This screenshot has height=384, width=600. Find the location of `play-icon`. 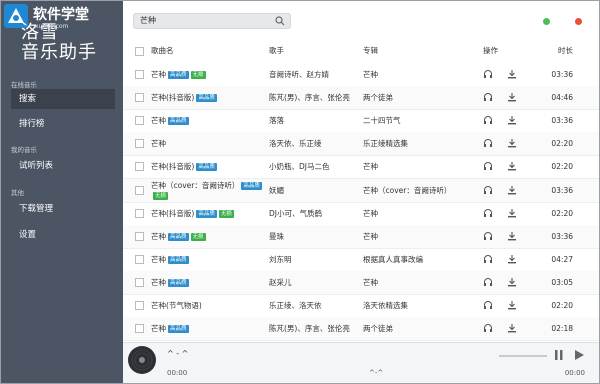

play-icon is located at coordinates (579, 355).